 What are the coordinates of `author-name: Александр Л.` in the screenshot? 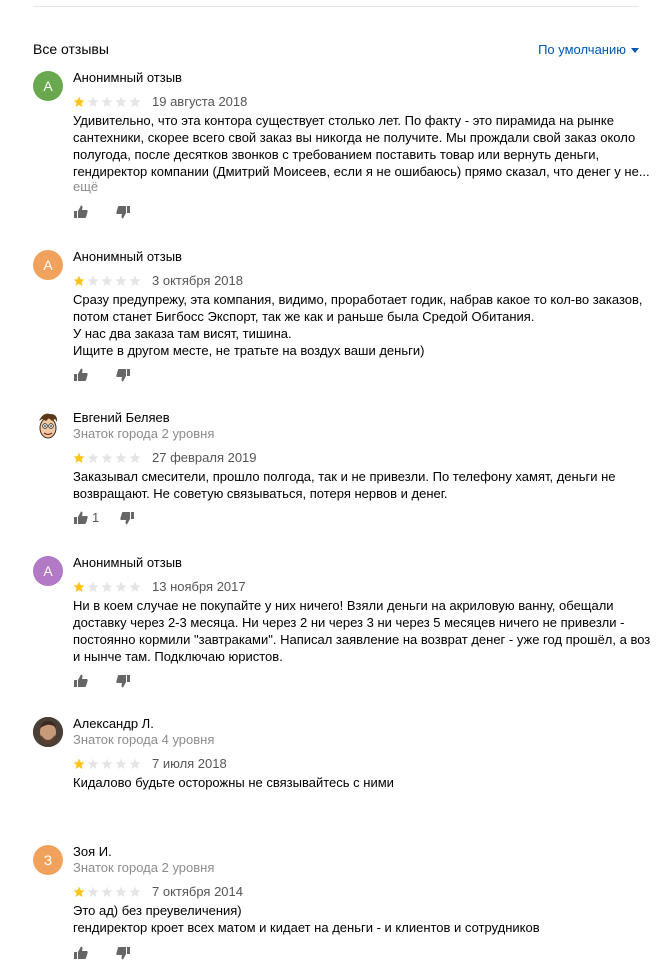 It's located at (113, 723).